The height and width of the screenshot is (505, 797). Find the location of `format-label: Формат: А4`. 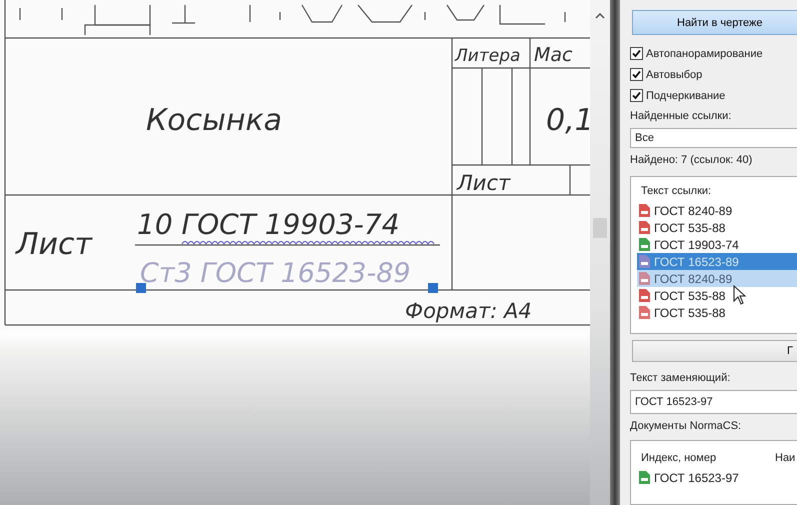

format-label: Формат: А4 is located at coordinates (468, 311).